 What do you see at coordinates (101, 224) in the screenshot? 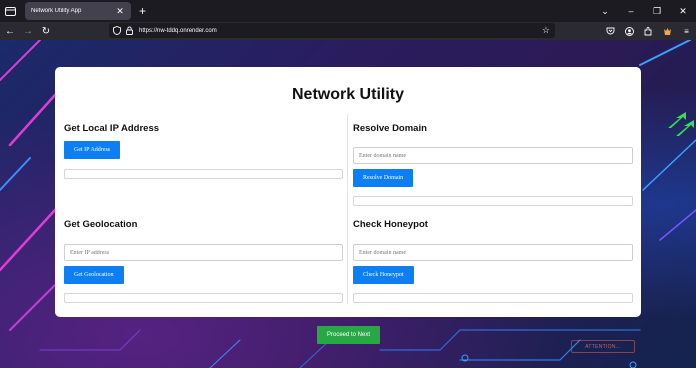
I see `geolocation-heading: Get Geolocation` at bounding box center [101, 224].